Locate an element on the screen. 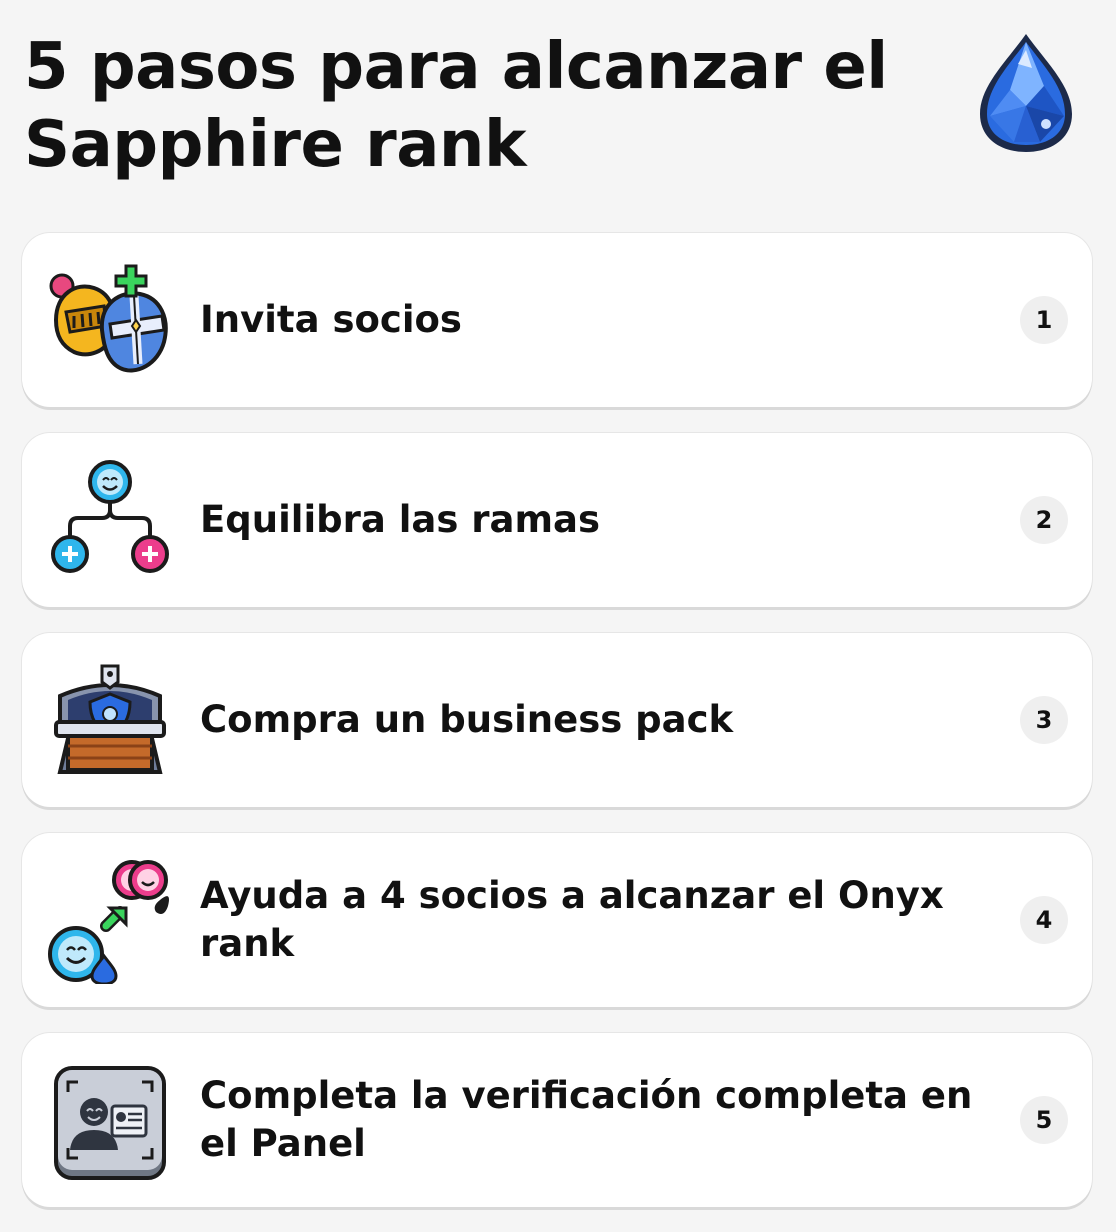 The width and height of the screenshot is (1116, 1232). branch-tree-icon is located at coordinates (110, 516).